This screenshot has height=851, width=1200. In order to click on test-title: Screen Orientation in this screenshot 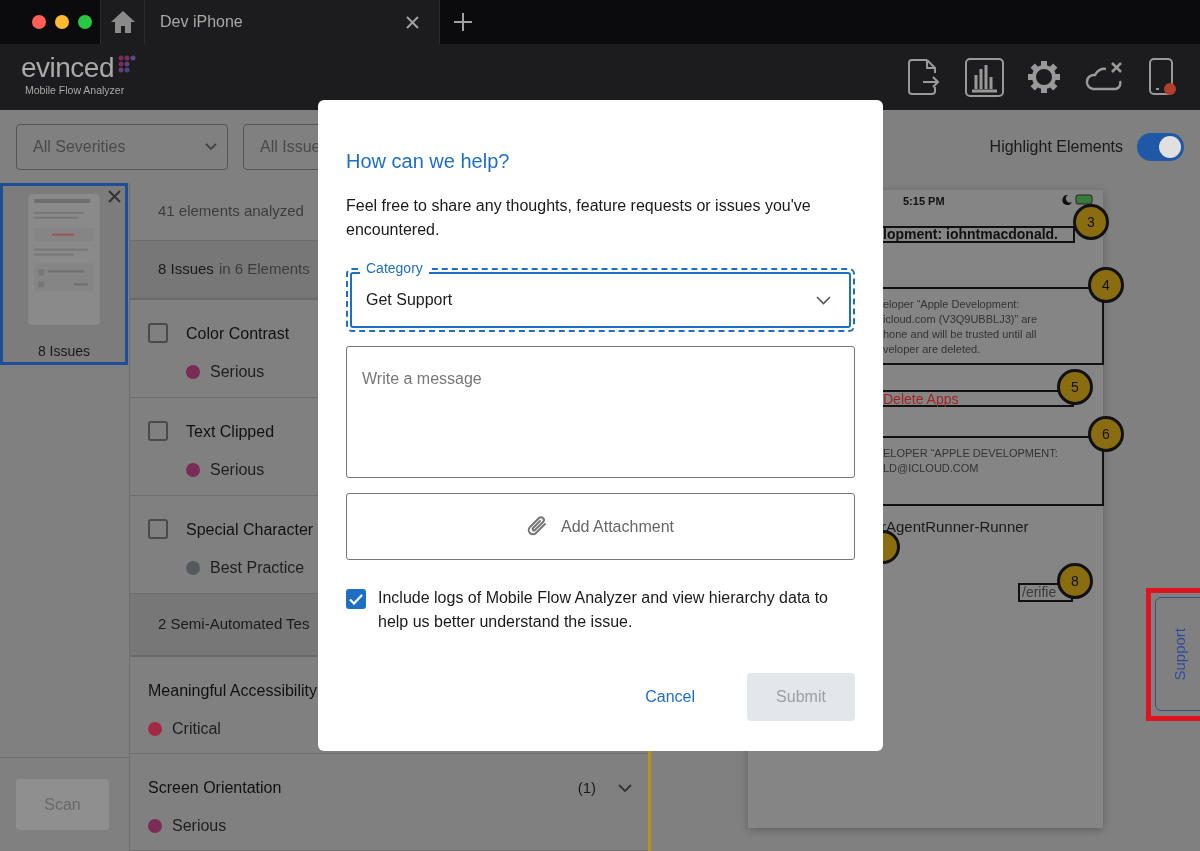, I will do `click(215, 788)`.